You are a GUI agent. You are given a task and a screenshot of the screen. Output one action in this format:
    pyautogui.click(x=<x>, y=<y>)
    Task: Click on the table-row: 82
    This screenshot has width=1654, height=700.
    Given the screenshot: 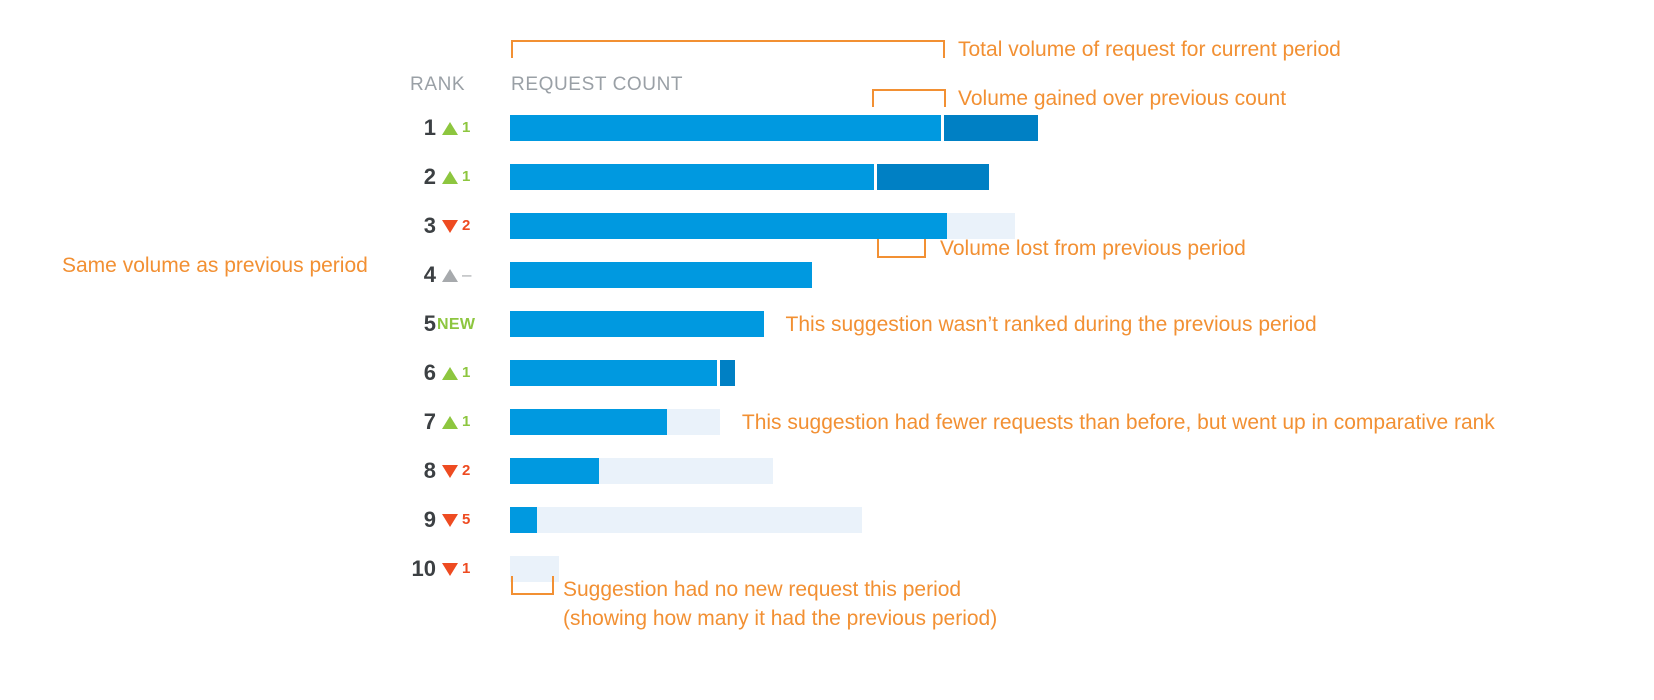 What is the action you would take?
    pyautogui.click(x=827, y=472)
    